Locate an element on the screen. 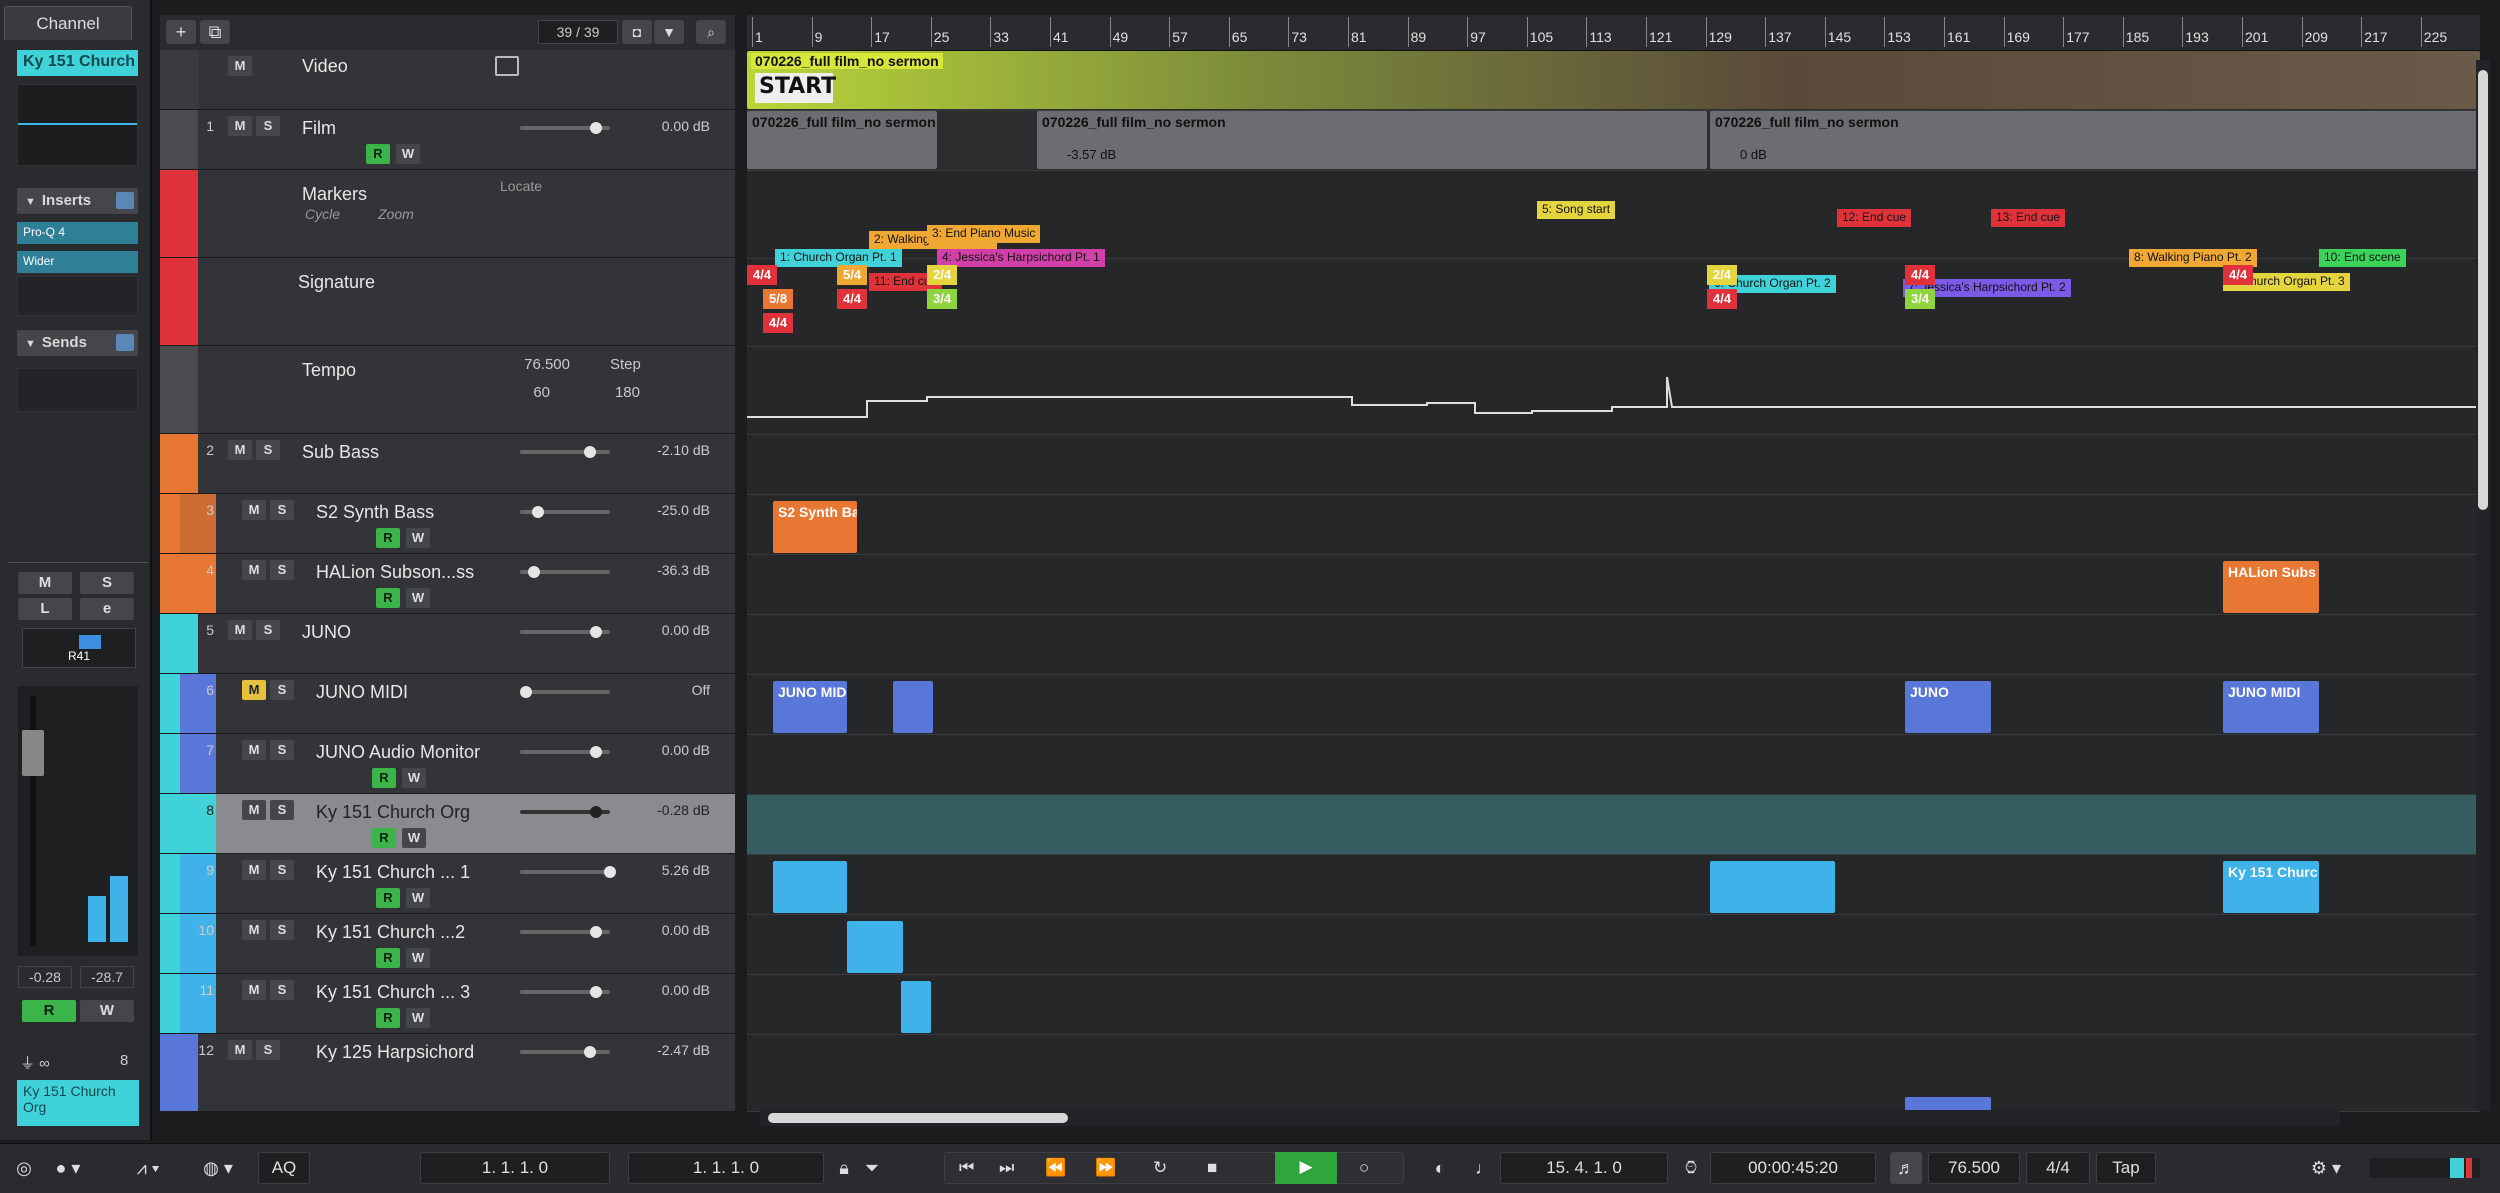 The width and height of the screenshot is (2500, 1193). tap-button: Tap is located at coordinates (2126, 1168).